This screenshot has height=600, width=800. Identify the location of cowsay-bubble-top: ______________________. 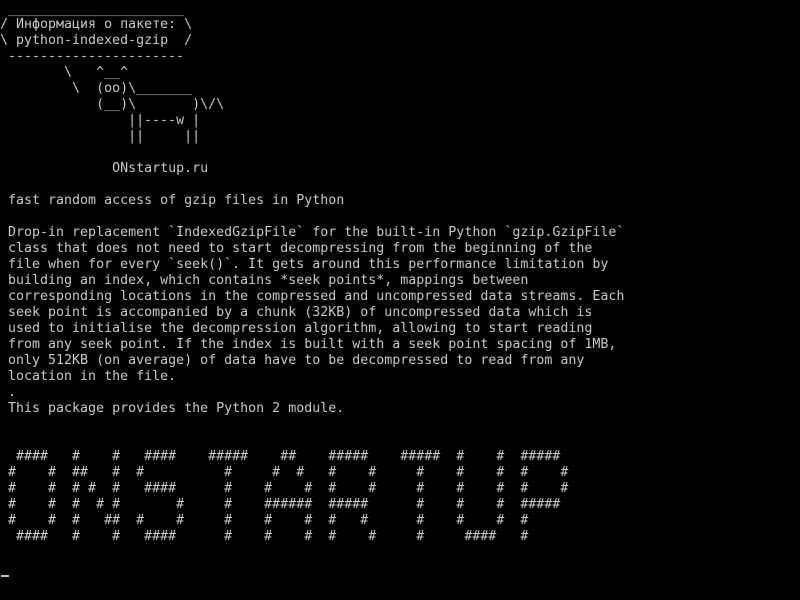
(92, 9).